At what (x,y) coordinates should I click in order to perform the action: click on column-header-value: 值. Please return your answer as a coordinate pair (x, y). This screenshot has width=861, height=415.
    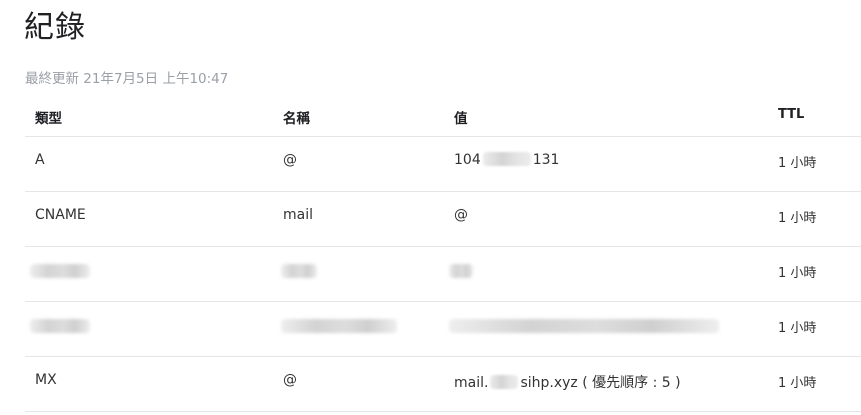
    Looking at the image, I should click on (461, 119).